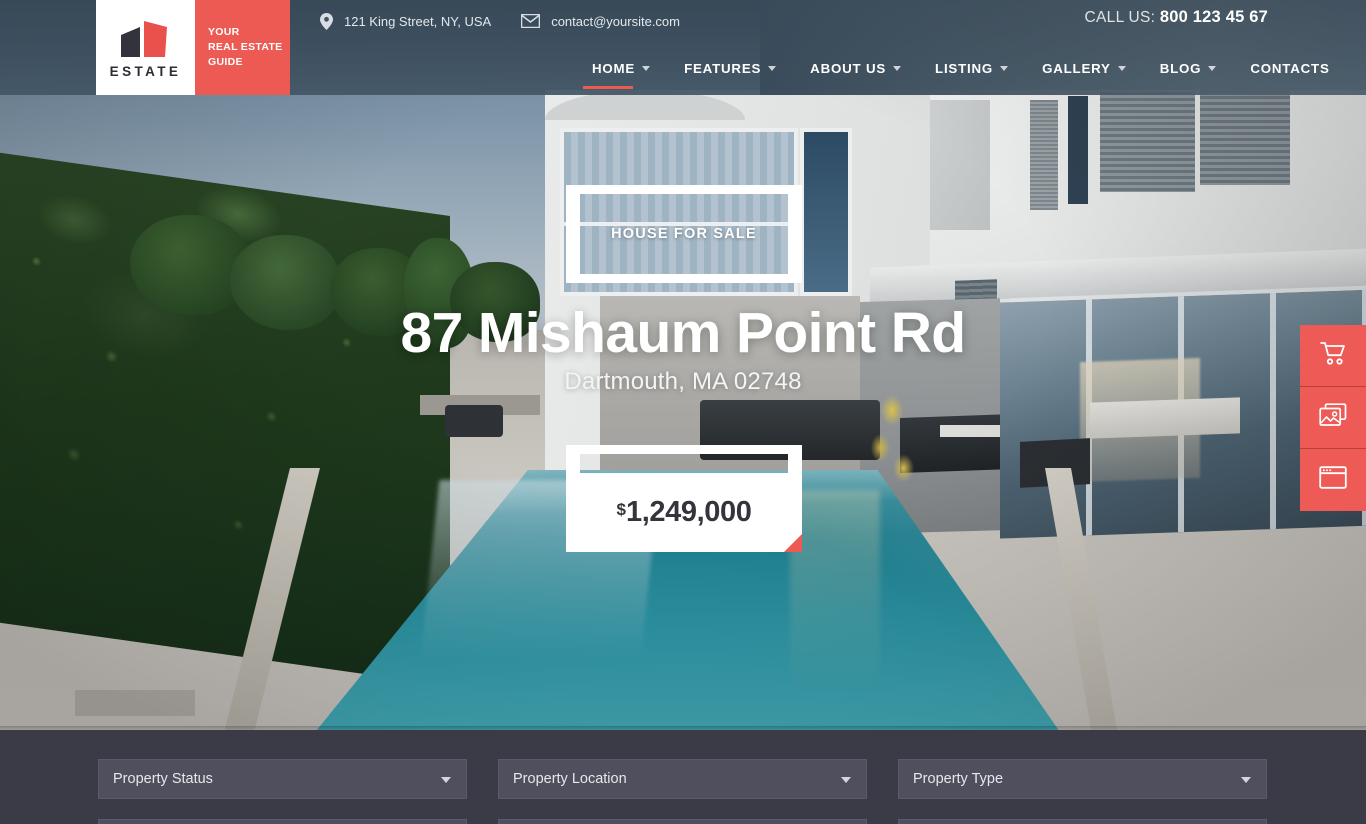 This screenshot has width=1366, height=824. I want to click on map-pin-icon, so click(326, 21).